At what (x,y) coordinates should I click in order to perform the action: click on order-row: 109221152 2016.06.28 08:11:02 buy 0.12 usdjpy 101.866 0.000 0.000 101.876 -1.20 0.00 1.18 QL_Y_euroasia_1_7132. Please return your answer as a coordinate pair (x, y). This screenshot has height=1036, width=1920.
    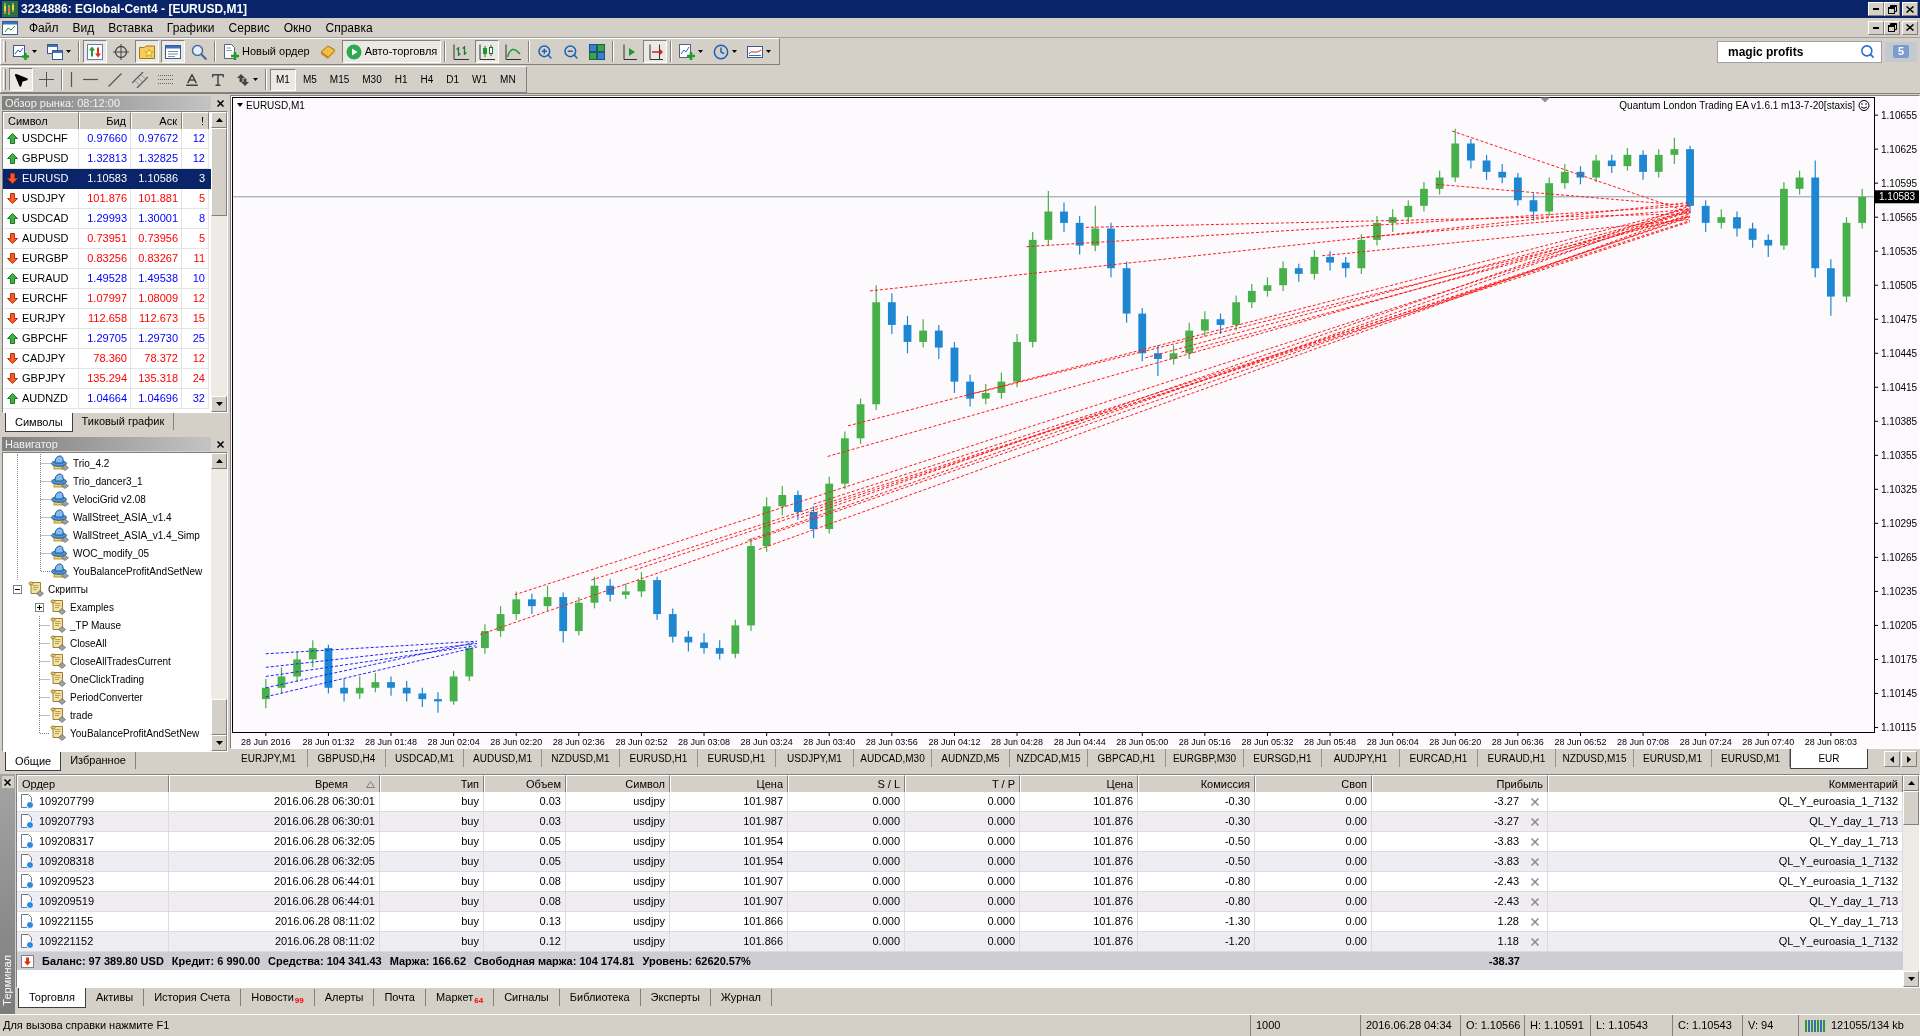
    Looking at the image, I should click on (960, 942).